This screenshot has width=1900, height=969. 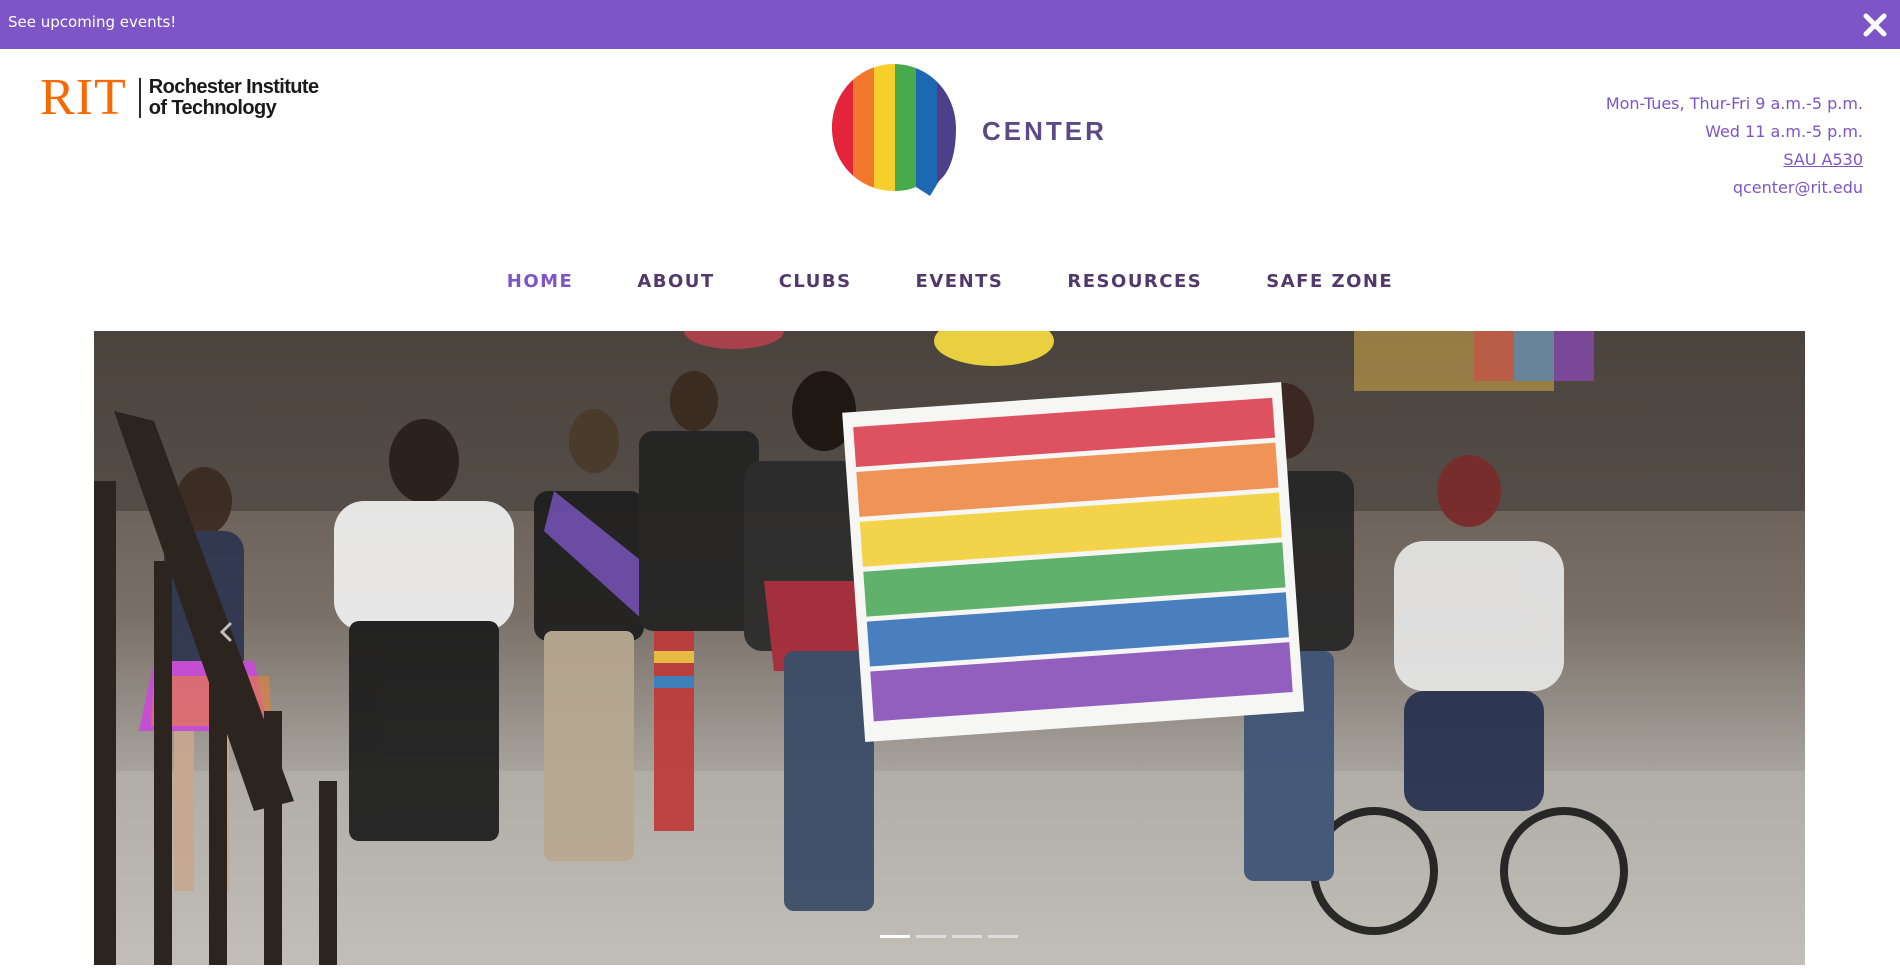 What do you see at coordinates (233, 87) in the screenshot?
I see `rit-name-line1: Rochester Institute` at bounding box center [233, 87].